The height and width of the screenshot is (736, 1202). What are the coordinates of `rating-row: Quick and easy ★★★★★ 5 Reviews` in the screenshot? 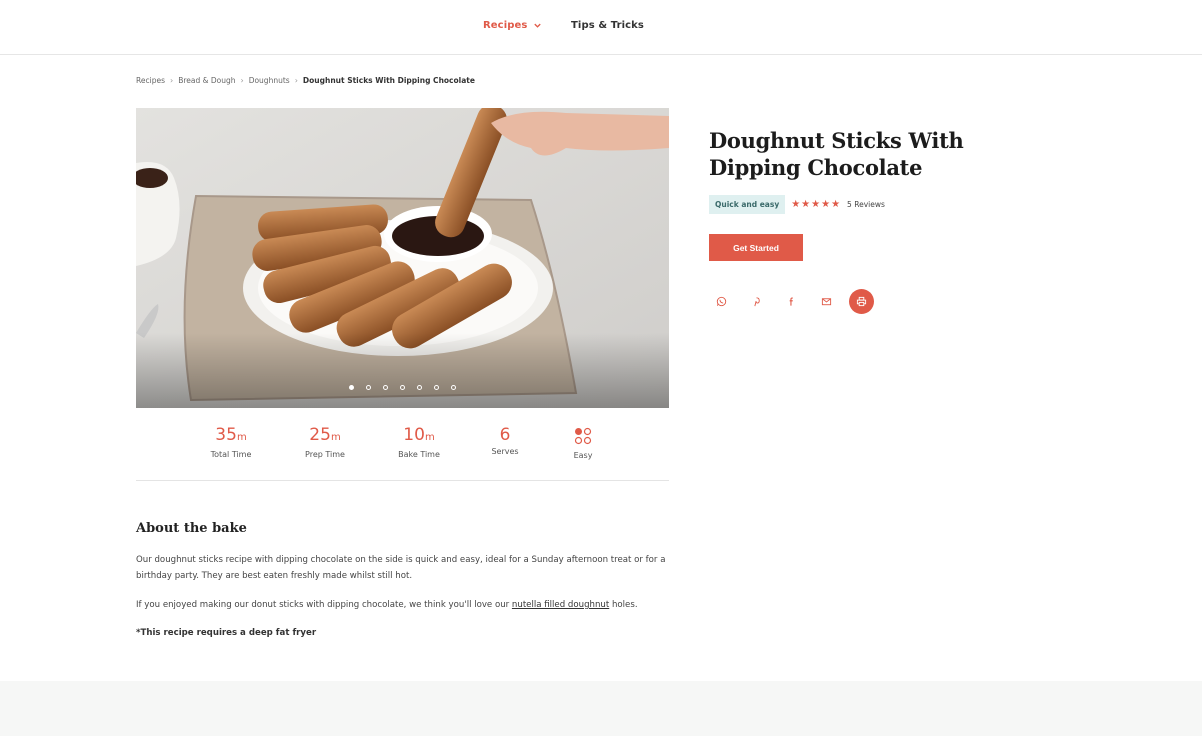 It's located at (797, 204).